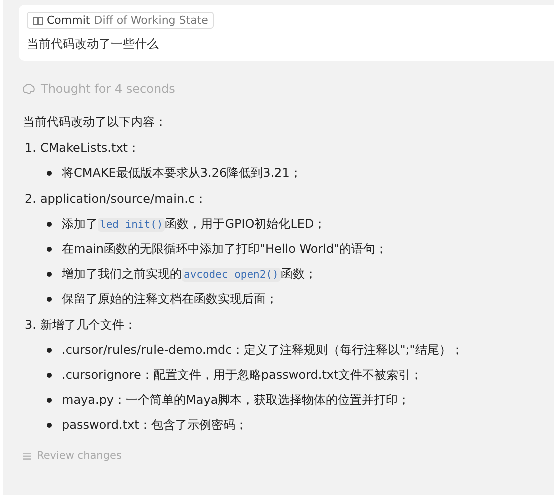 Image resolution: width=554 pixels, height=495 pixels. What do you see at coordinates (30, 148) in the screenshot?
I see `list-number: 1.` at bounding box center [30, 148].